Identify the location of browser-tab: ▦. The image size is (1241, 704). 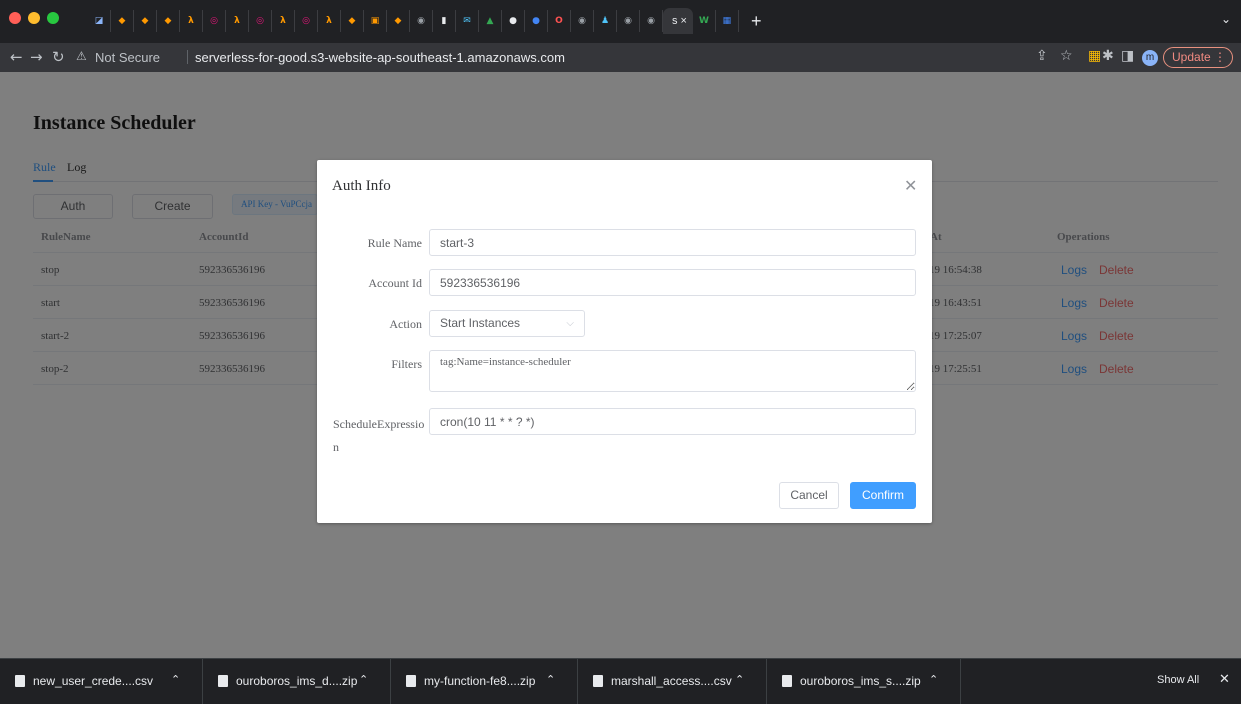
(727, 21).